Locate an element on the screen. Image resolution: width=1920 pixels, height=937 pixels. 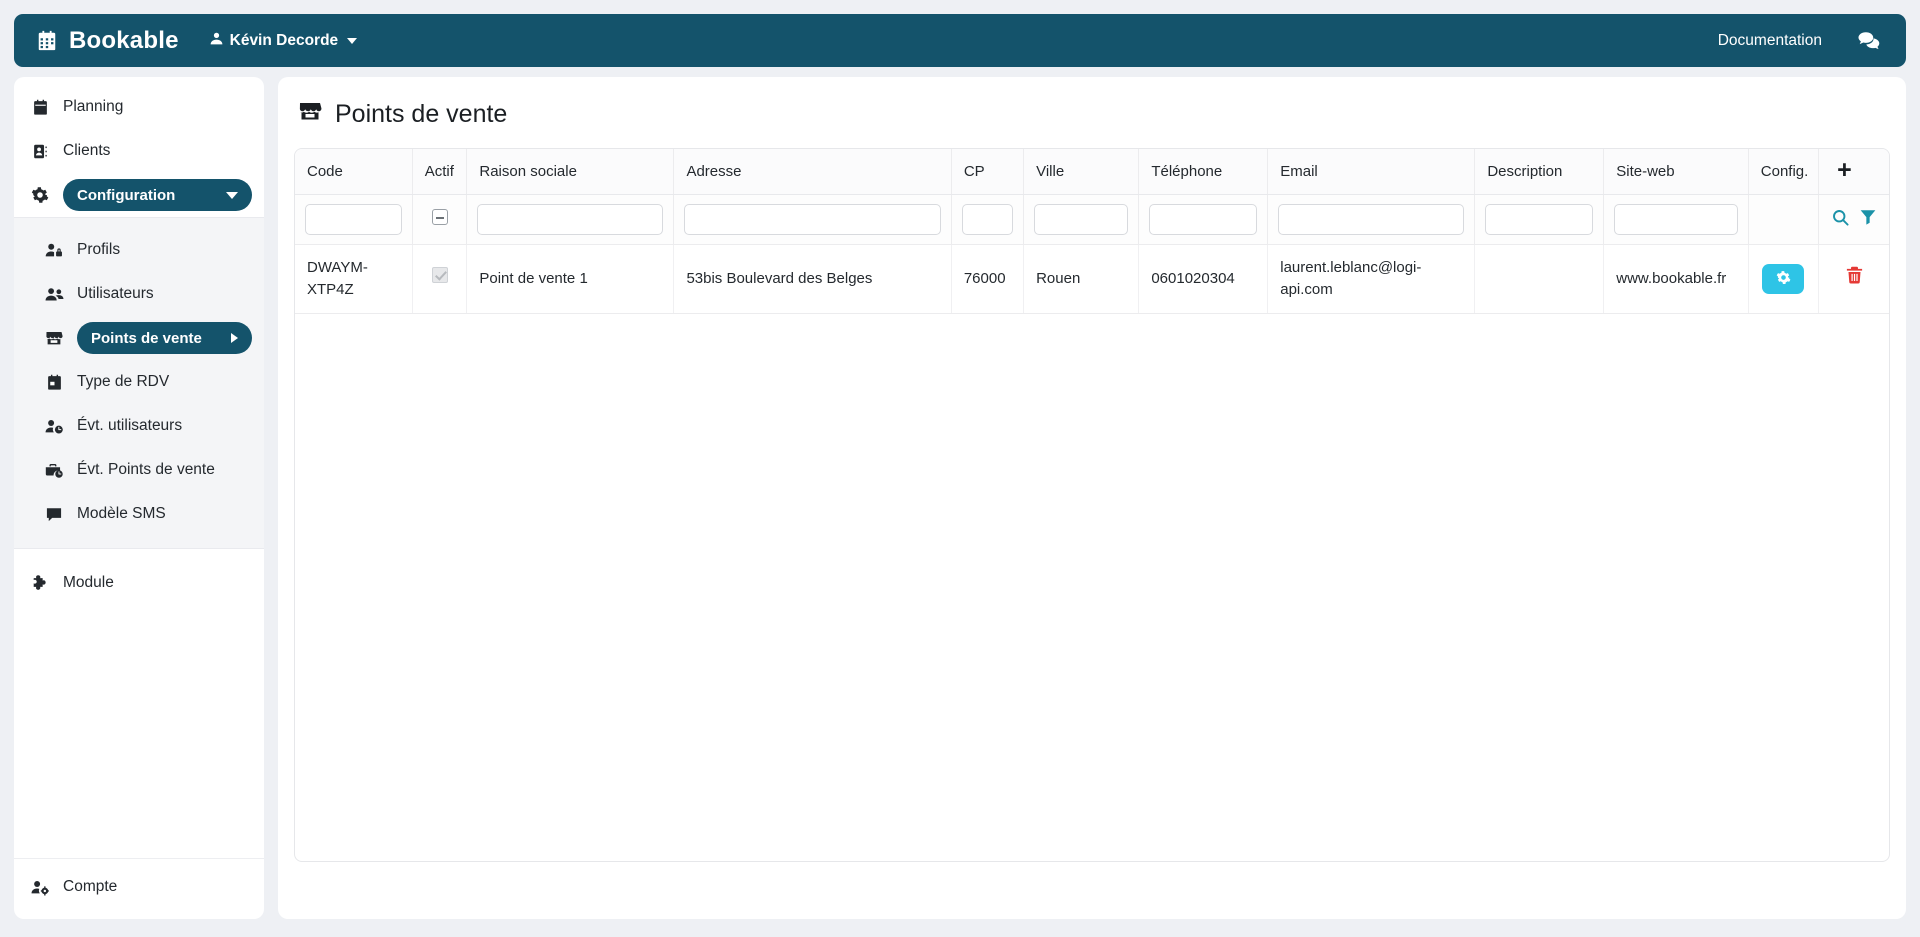
filter-cell-ville is located at coordinates (1081, 219).